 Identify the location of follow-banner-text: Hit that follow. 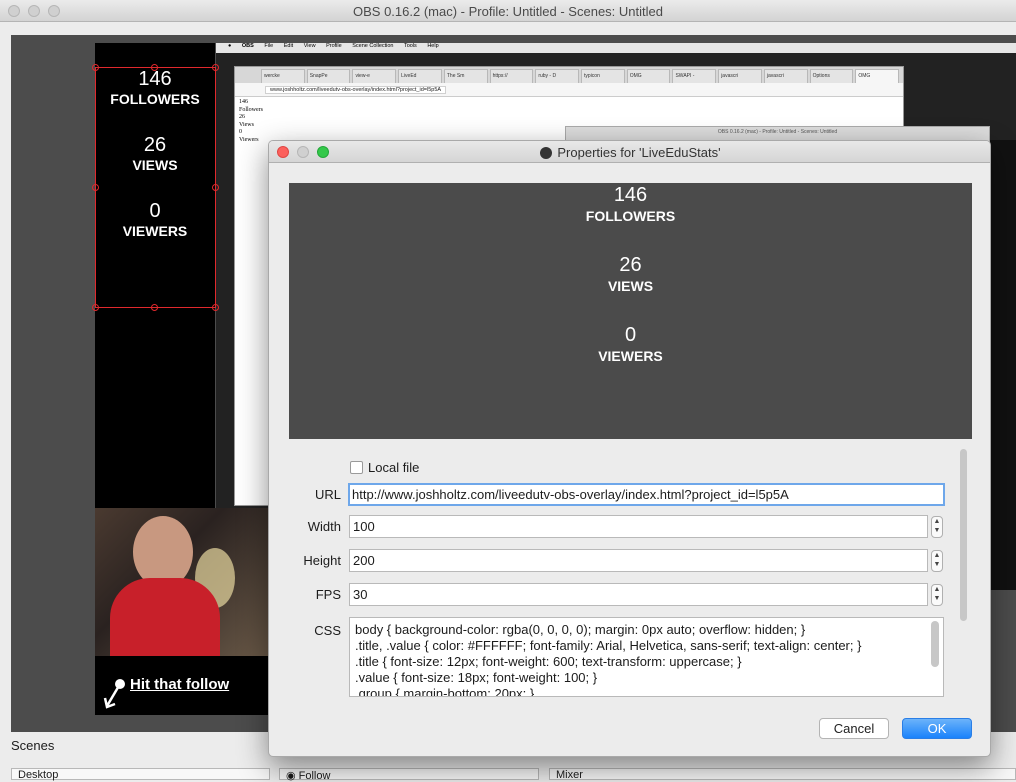
(180, 684).